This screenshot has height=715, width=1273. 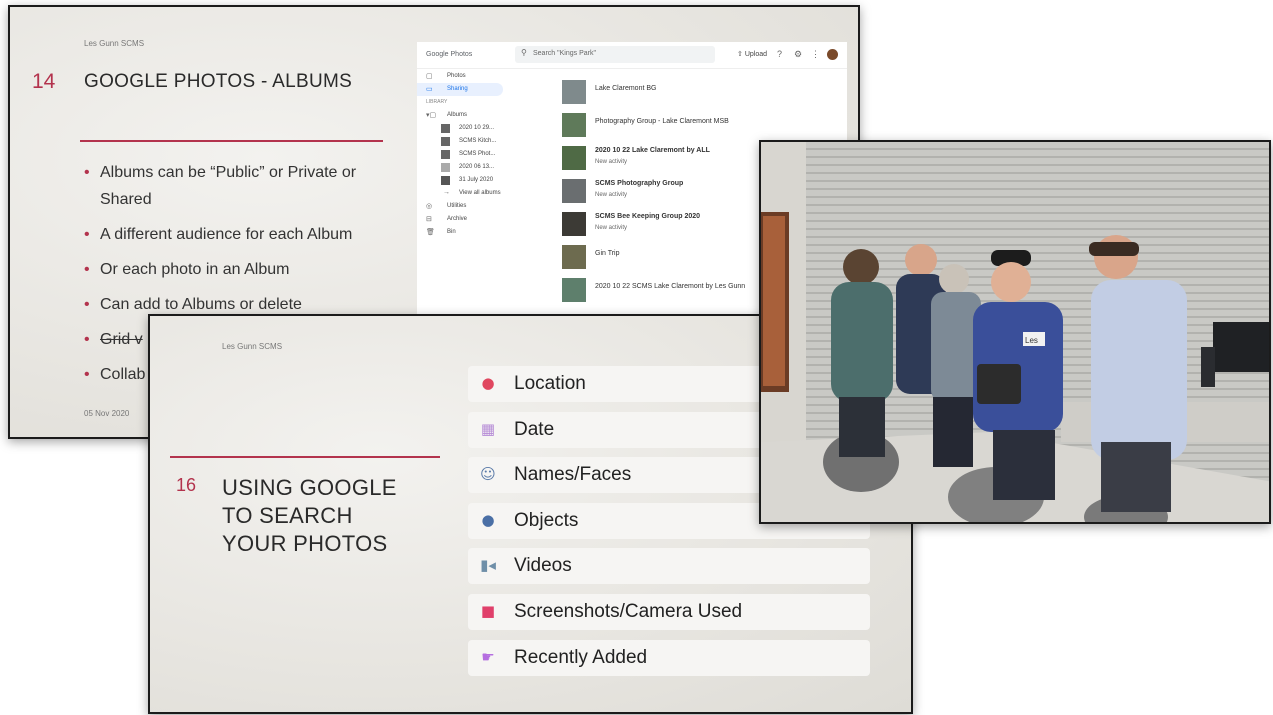 I want to click on search-option-screenshots: ■ Screenshots/Camera Used, so click(x=669, y=611).